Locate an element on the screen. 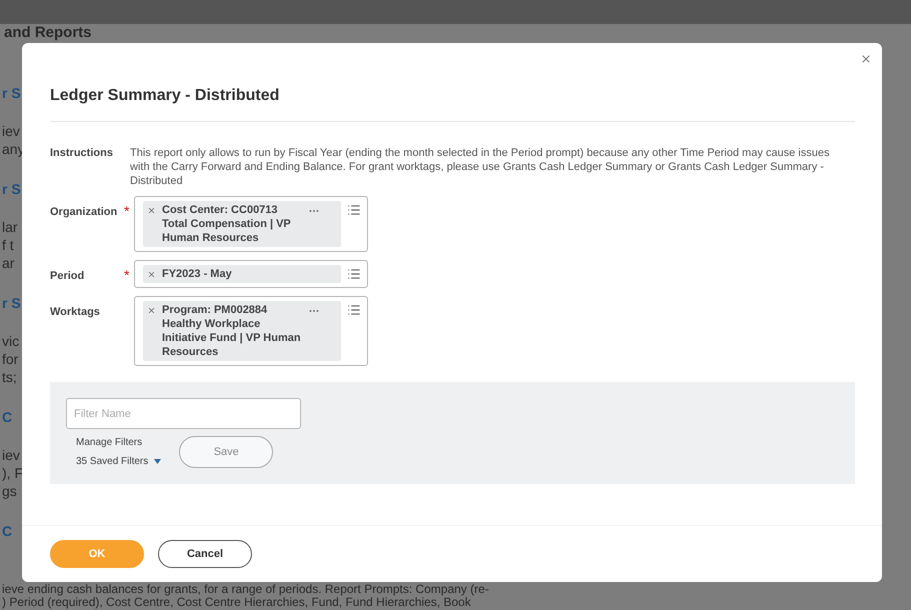  chip-text: Cost Center: CC00713 Total Compensation | VP Human Resources is located at coordinates (227, 224).